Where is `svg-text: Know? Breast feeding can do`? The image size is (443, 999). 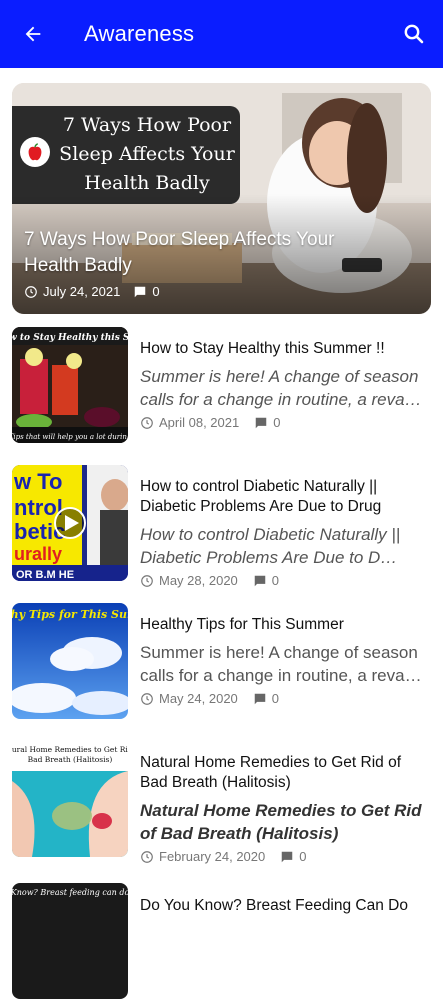 svg-text: Know? Breast feeding can do is located at coordinates (70, 892).